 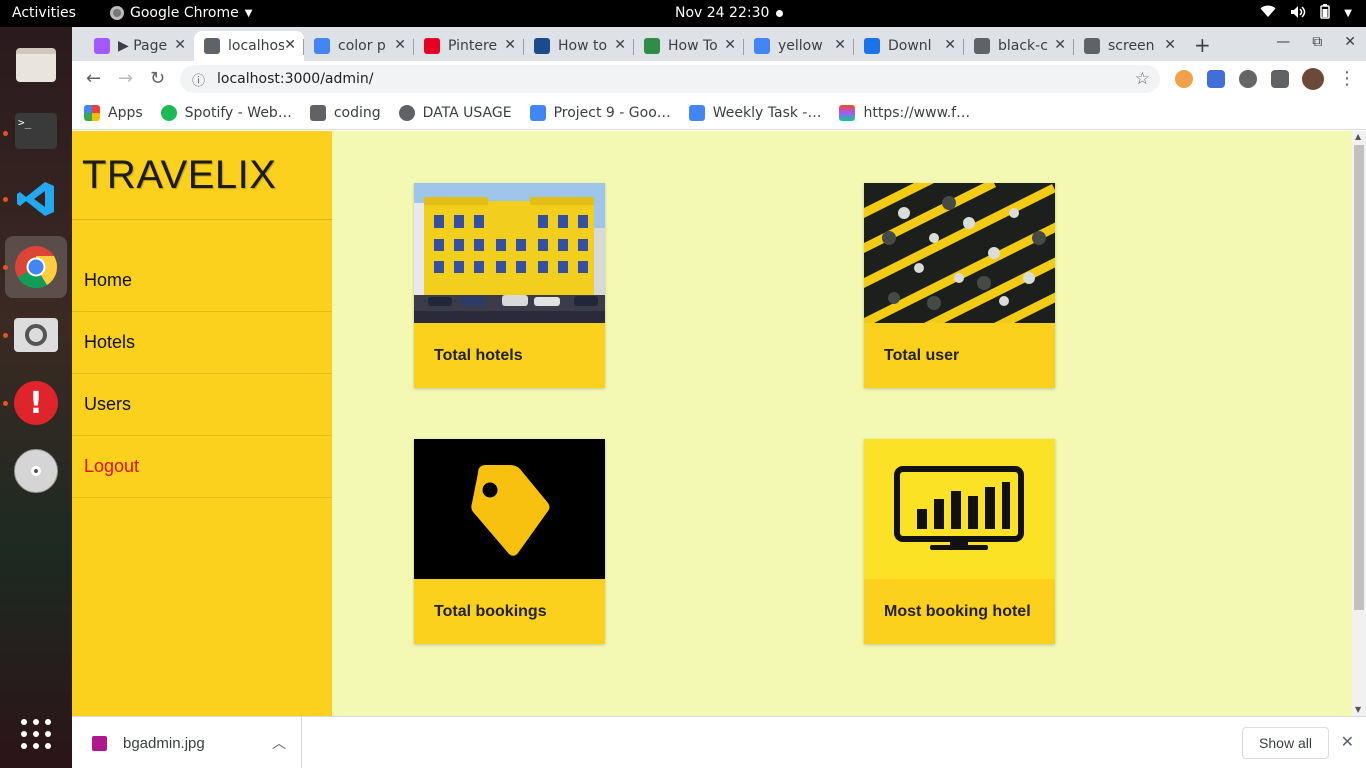 I want to click on sidebar-nav: Home Hotels Users Logout, so click(x=202, y=374).